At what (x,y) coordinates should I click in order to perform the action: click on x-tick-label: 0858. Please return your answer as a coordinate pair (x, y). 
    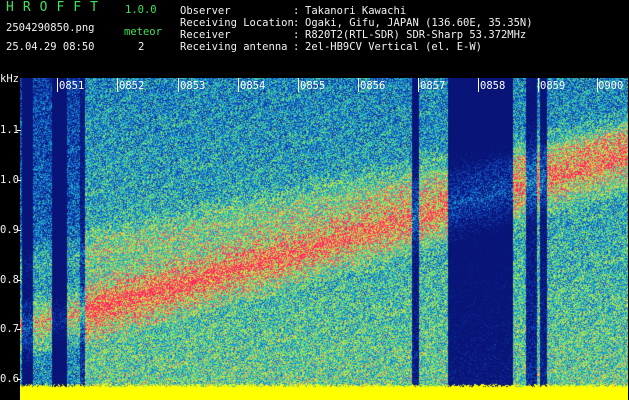
    Looking at the image, I should click on (493, 86).